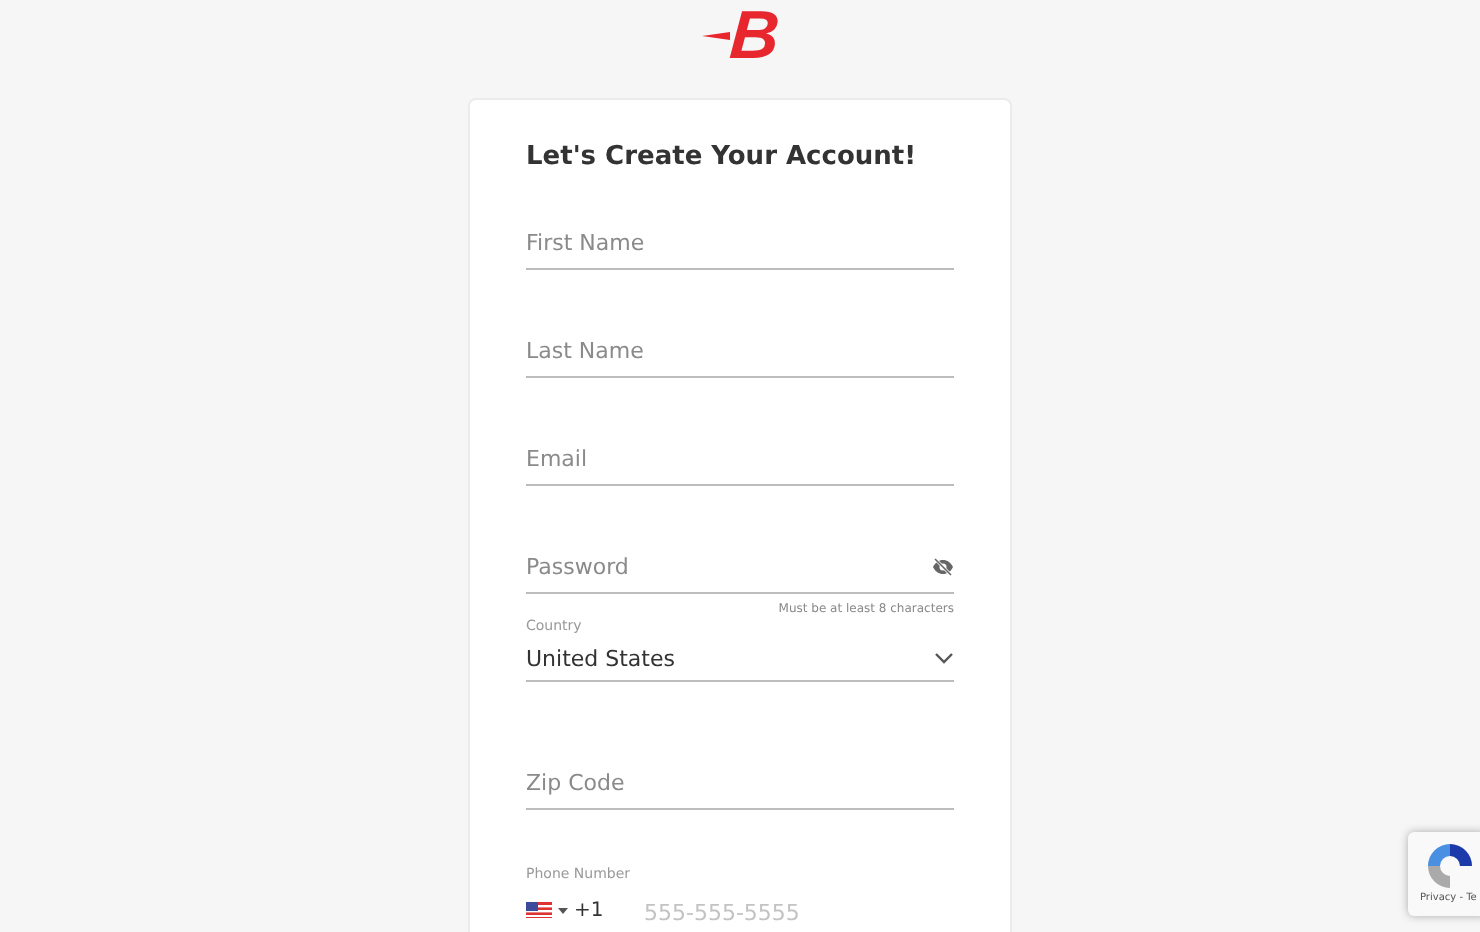 The height and width of the screenshot is (932, 1480). What do you see at coordinates (1450, 866) in the screenshot?
I see `recaptcha-icon` at bounding box center [1450, 866].